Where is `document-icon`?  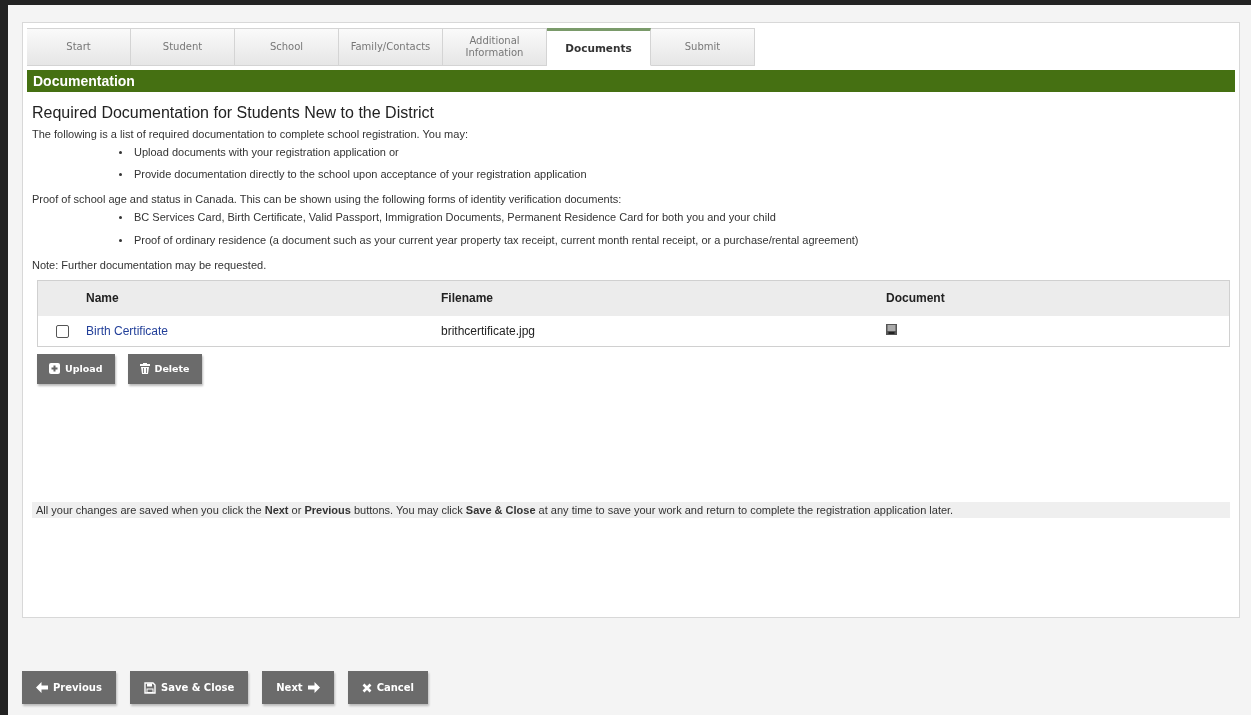
document-icon is located at coordinates (891, 329).